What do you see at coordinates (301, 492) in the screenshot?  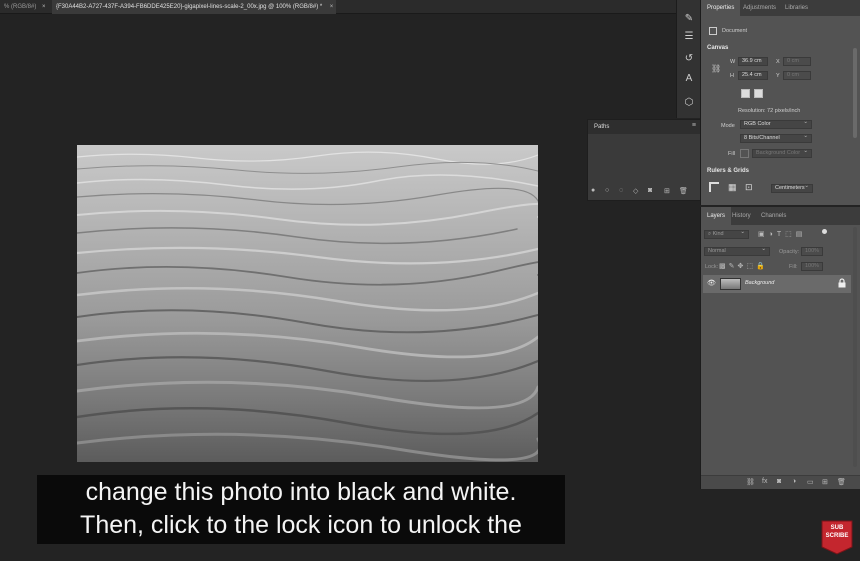 I see `caption-line-1: change this photo into black and white.` at bounding box center [301, 492].